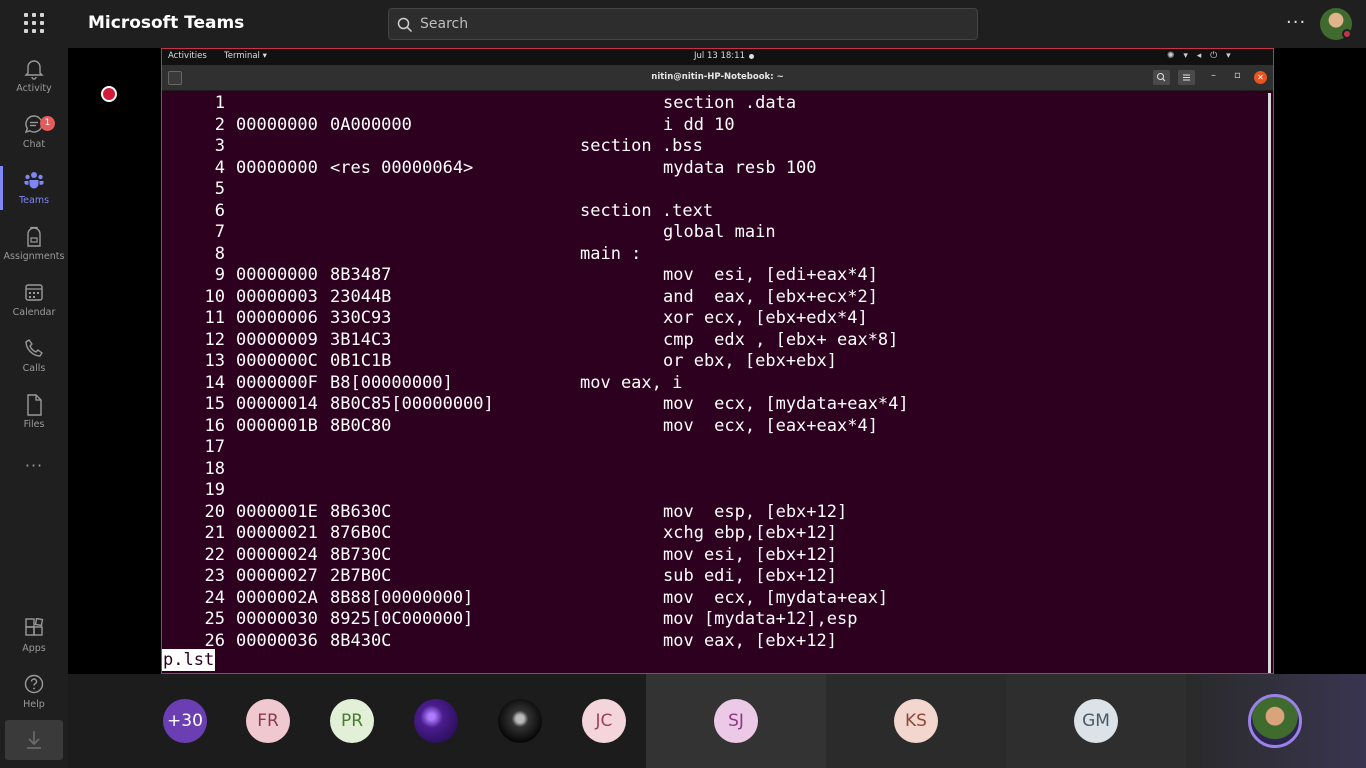 The height and width of the screenshot is (768, 1366). I want to click on more-options-icon: ···, so click(1296, 22).